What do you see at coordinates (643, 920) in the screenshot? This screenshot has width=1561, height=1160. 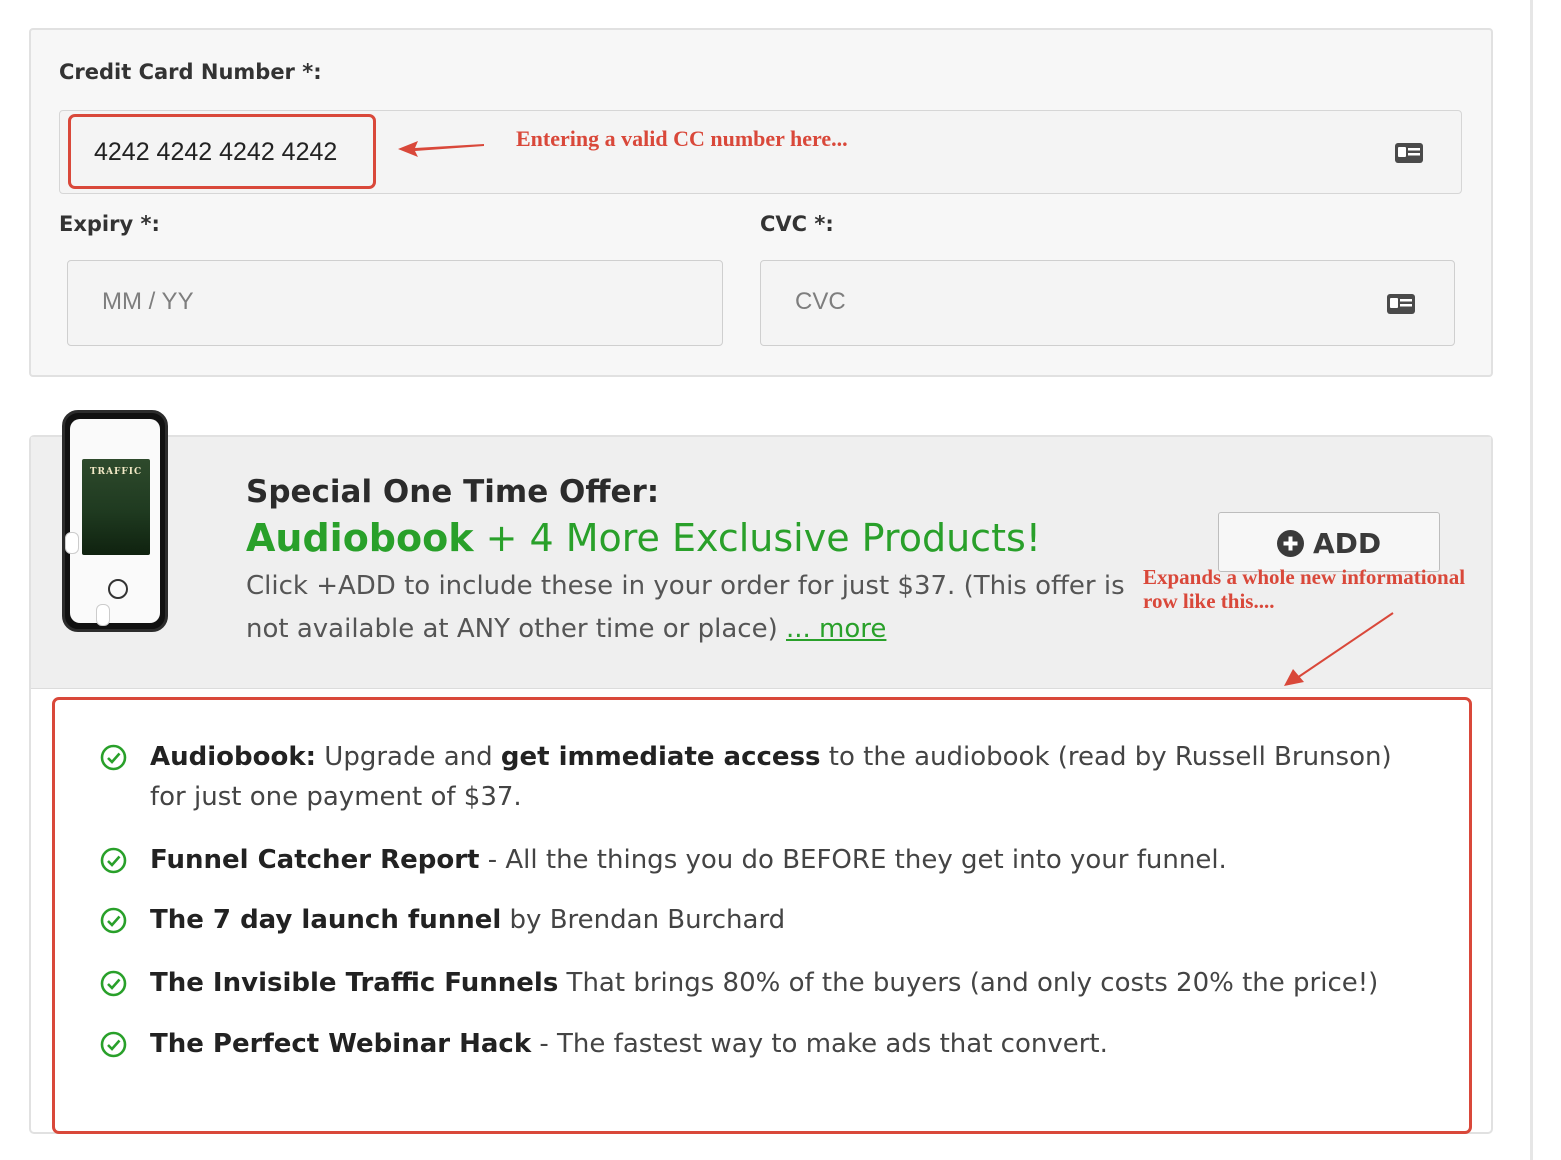 I see `bullet-text: by Brendan Burchard` at bounding box center [643, 920].